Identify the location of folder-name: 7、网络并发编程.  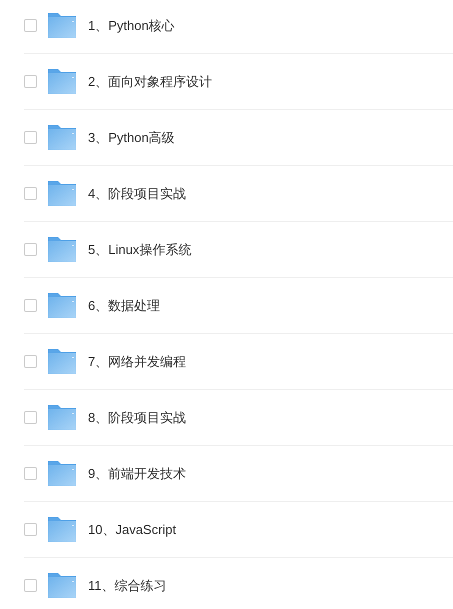
(137, 362).